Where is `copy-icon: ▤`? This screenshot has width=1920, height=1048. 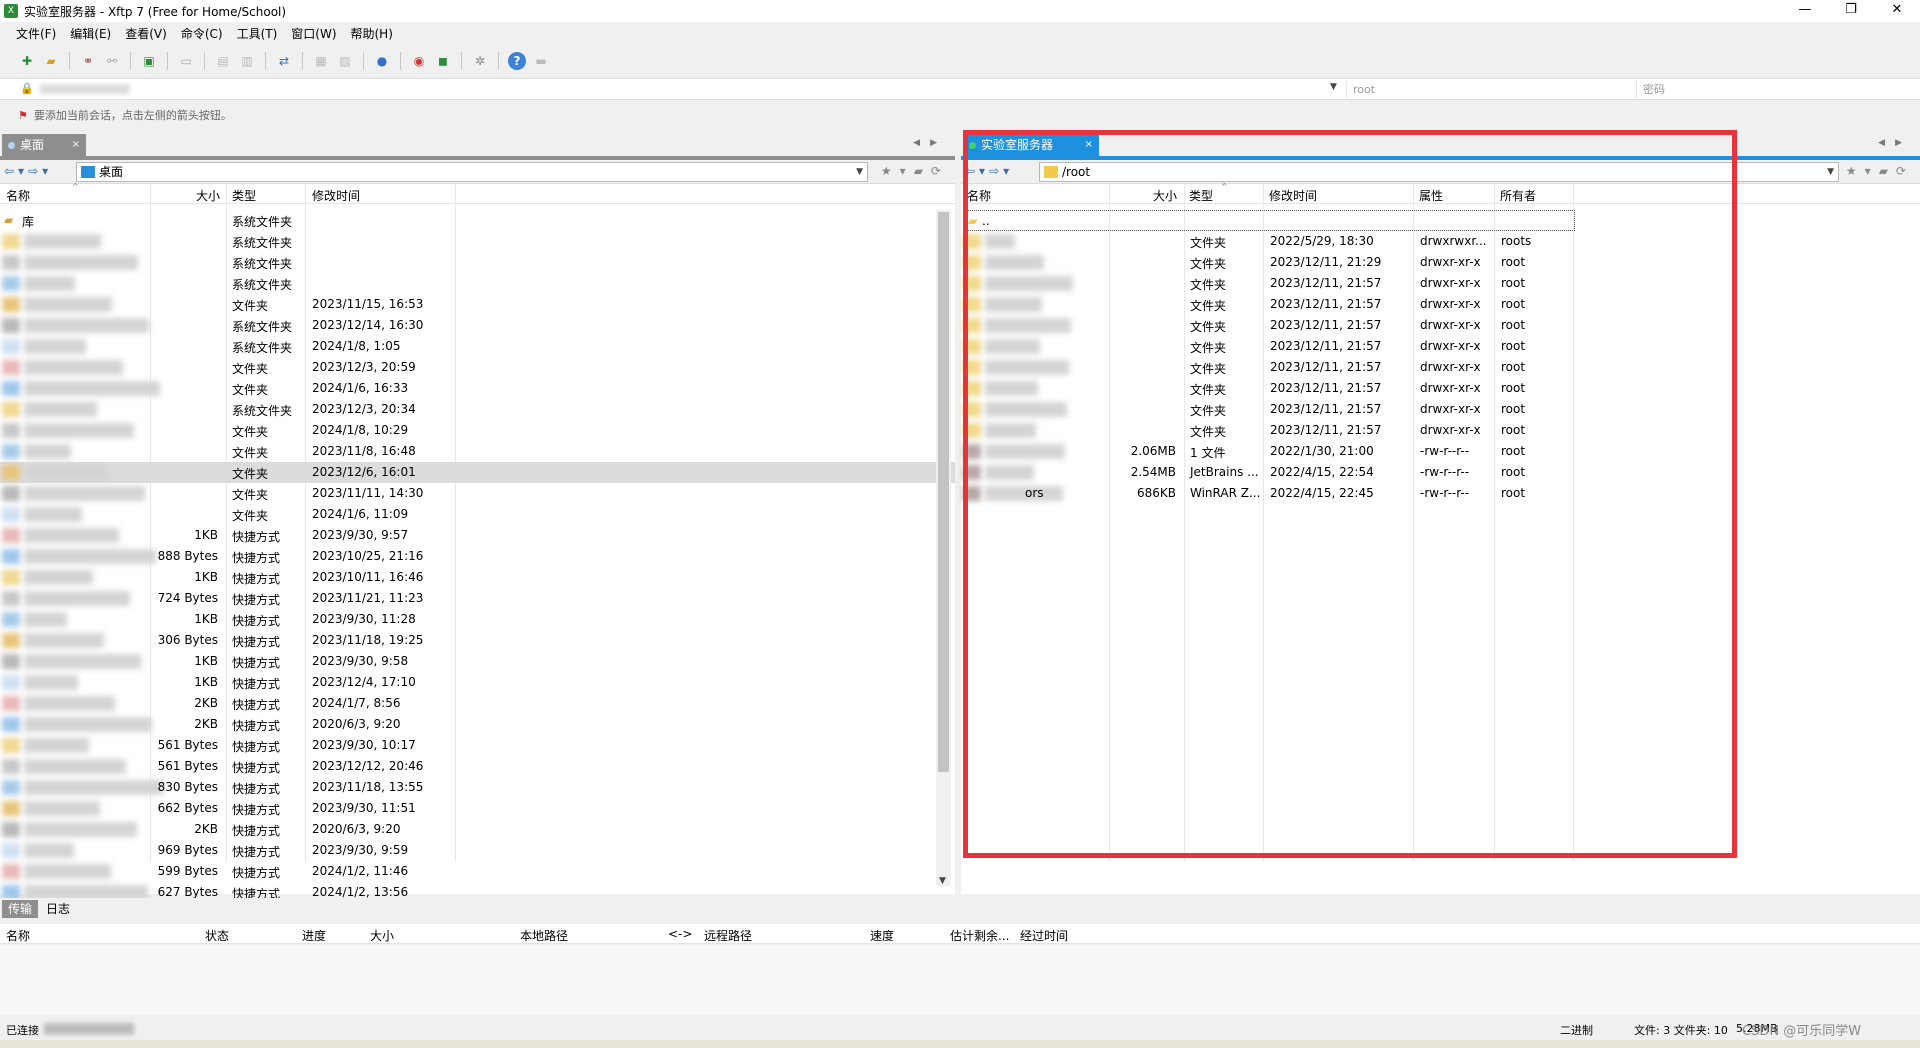 copy-icon: ▤ is located at coordinates (223, 61).